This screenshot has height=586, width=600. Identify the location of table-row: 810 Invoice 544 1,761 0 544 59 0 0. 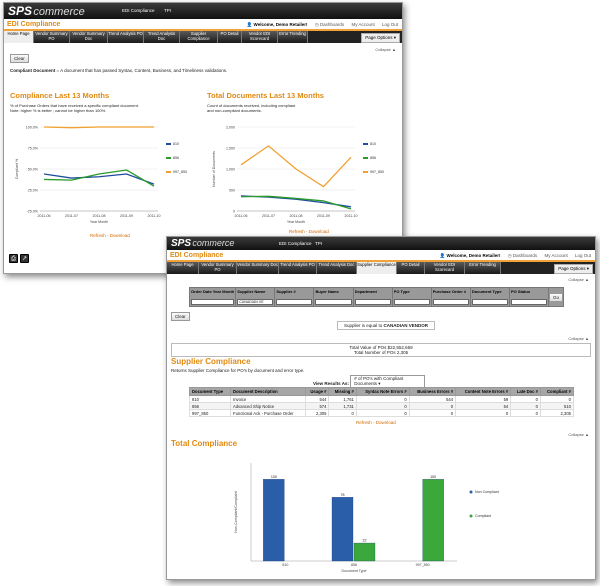
(381, 399).